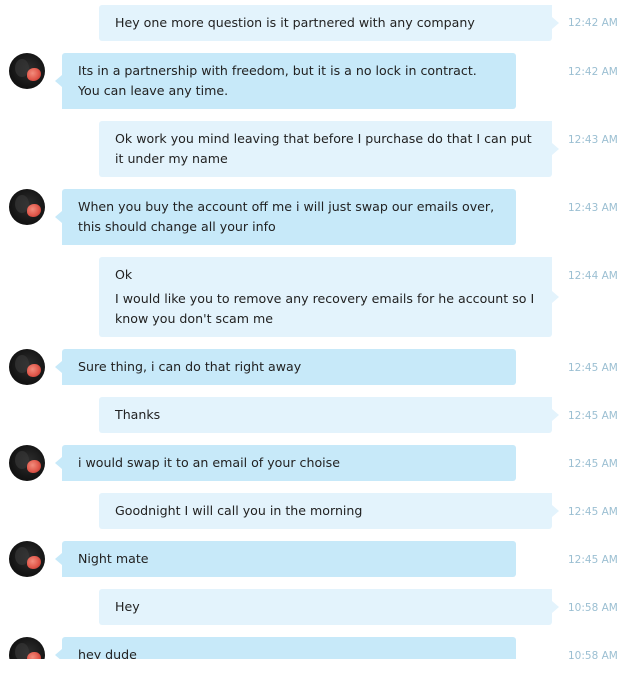  I want to click on message-text: Sure thing, i can do that right away, so click(190, 366).